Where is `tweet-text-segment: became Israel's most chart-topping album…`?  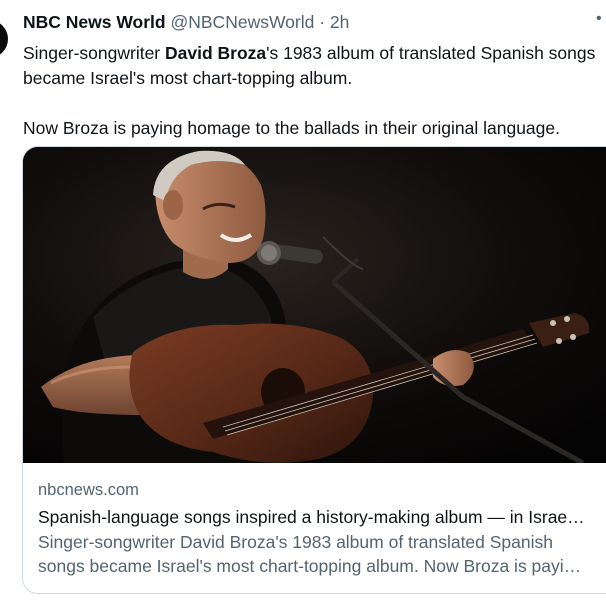 tweet-text-segment: became Israel's most chart-topping album… is located at coordinates (188, 78).